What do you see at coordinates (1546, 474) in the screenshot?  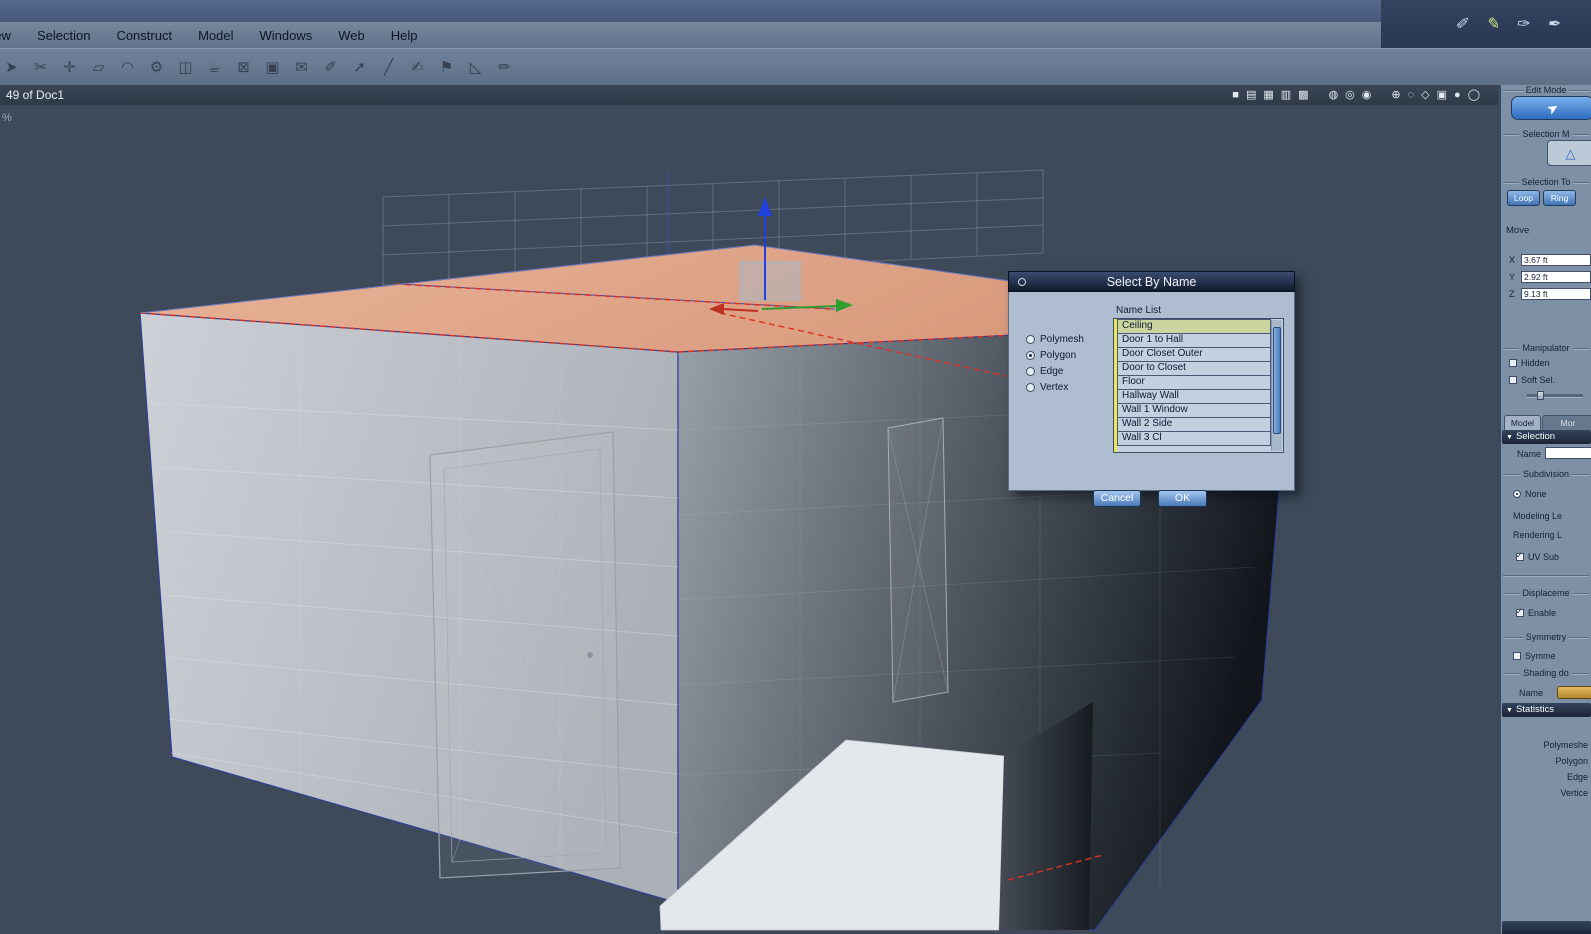 I see `subdivision-section-label: Subdivision` at bounding box center [1546, 474].